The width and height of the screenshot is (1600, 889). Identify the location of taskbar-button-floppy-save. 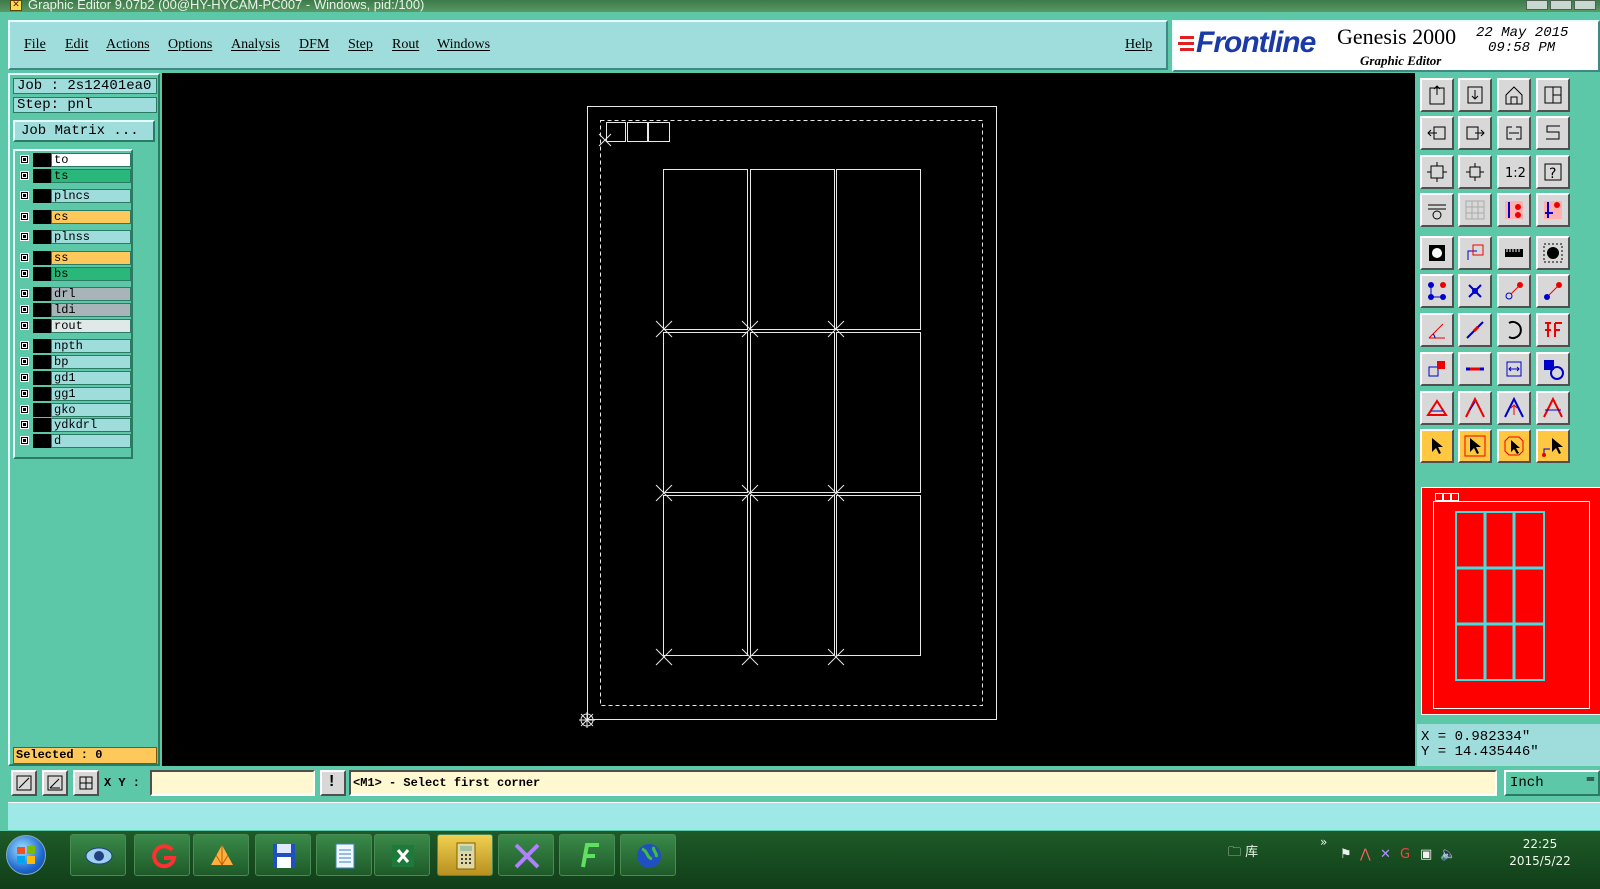
(283, 855).